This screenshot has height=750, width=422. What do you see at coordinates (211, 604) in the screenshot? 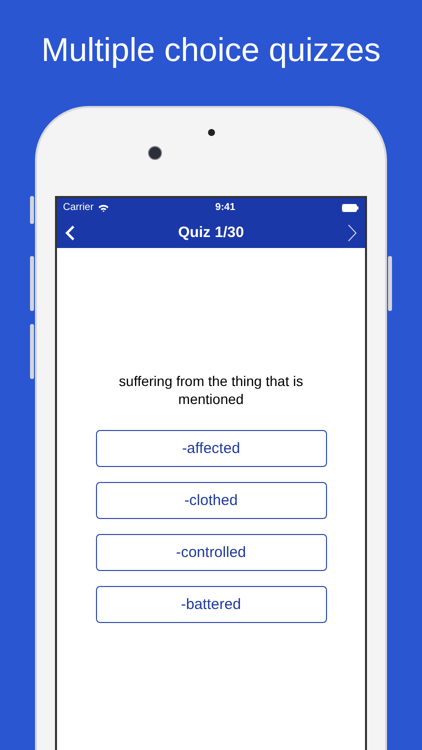
I see `answer-button: -battered` at bounding box center [211, 604].